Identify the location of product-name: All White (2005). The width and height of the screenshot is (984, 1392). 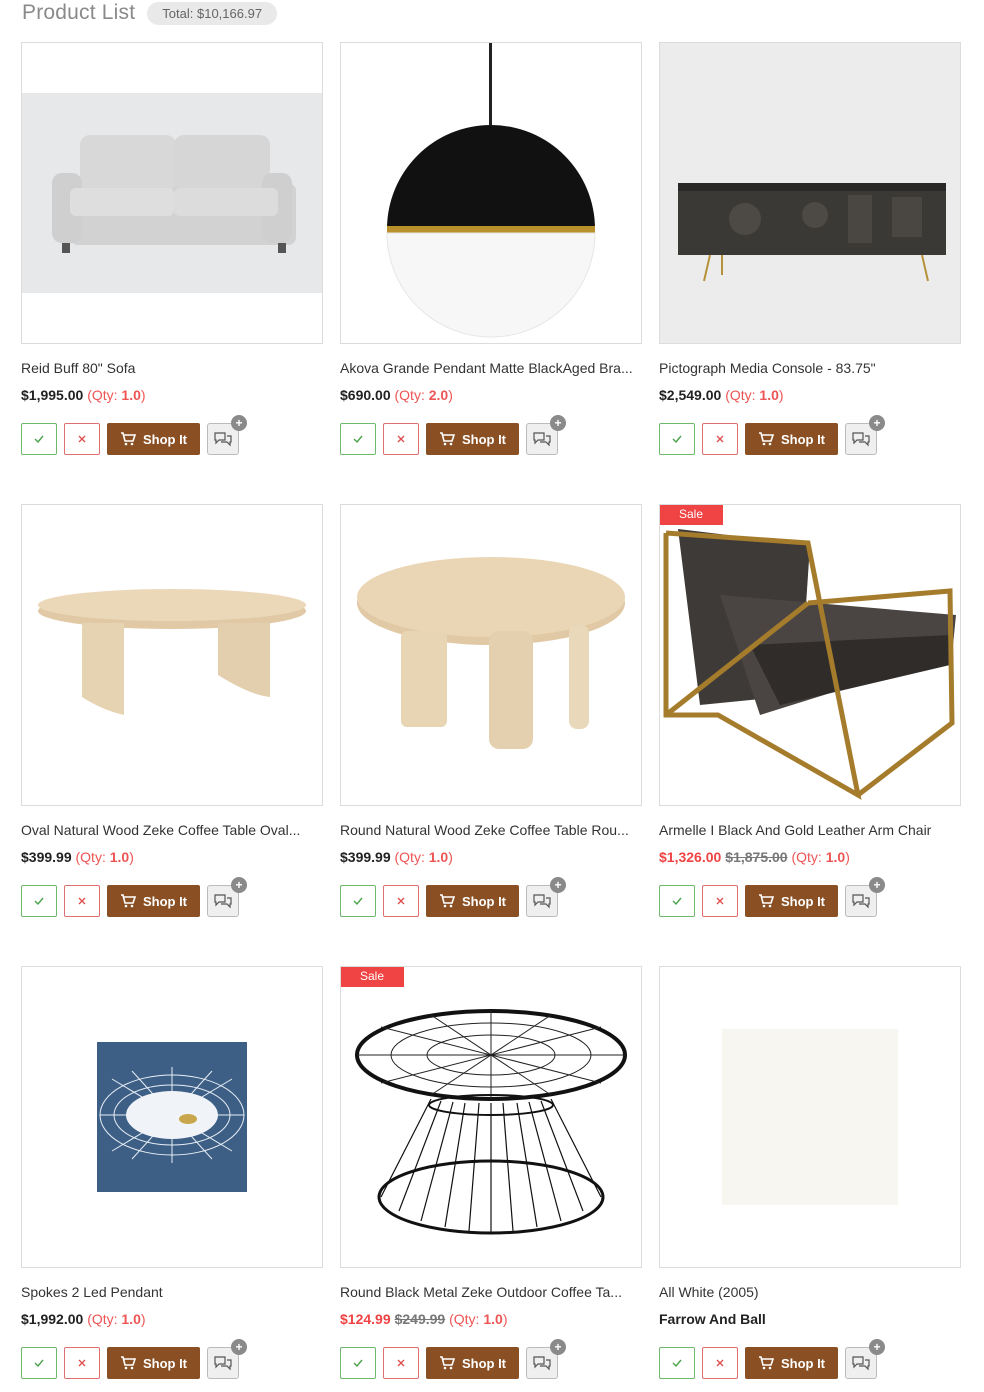
(810, 1292).